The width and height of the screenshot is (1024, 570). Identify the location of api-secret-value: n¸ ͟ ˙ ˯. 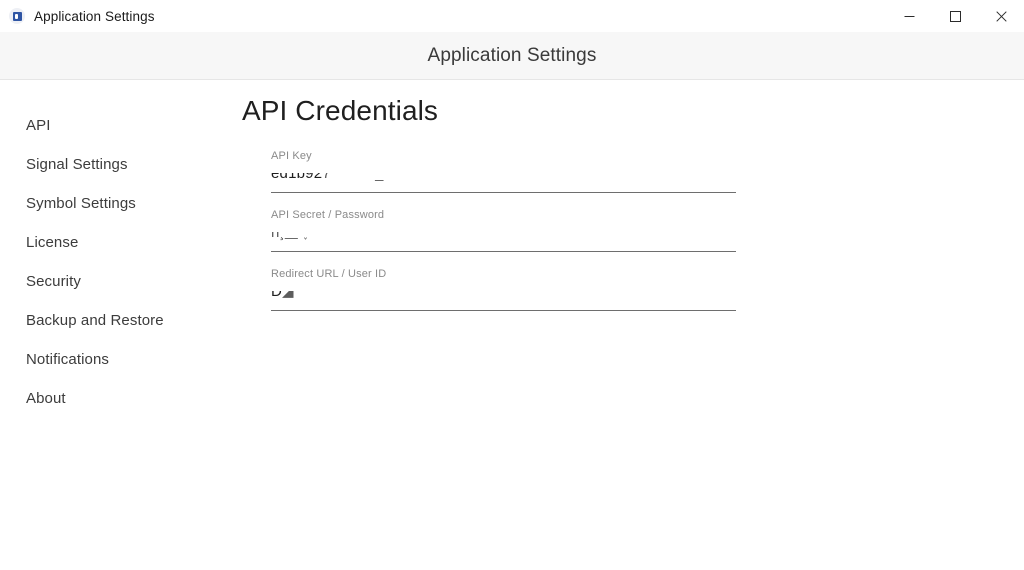
(290, 232).